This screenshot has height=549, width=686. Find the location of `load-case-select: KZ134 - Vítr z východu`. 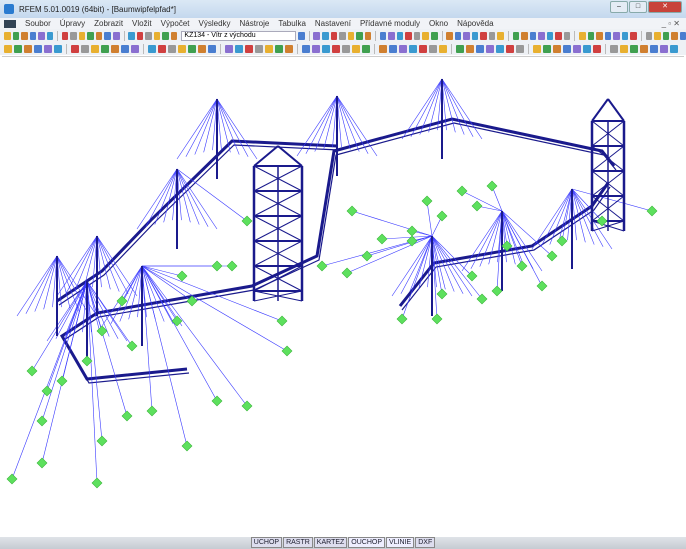

load-case-select: KZ134 - Vítr z východu is located at coordinates (239, 35).